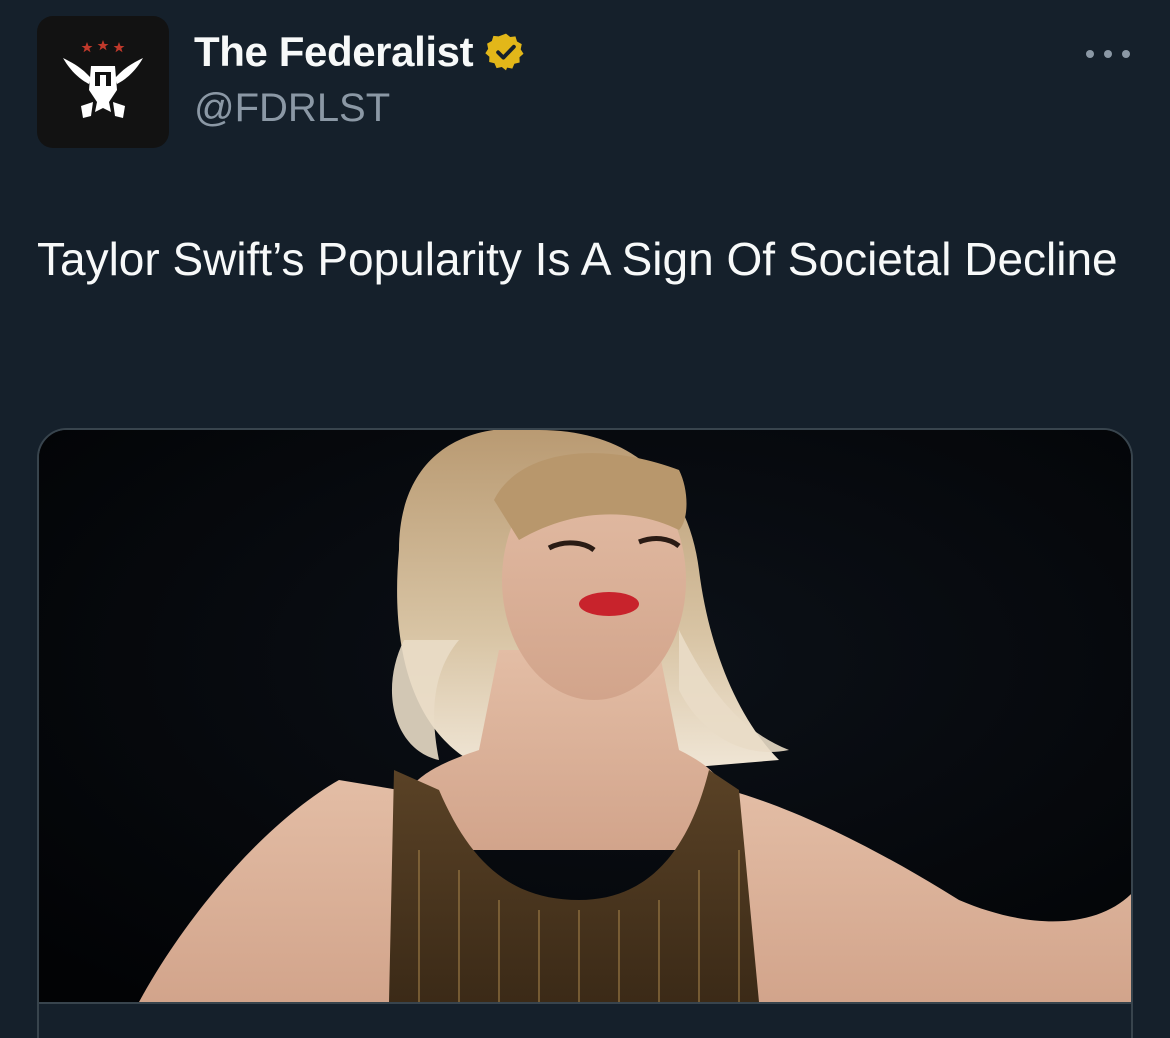 This screenshot has height=1038, width=1170. Describe the element at coordinates (334, 51) in the screenshot. I see `author-name-label: The Federalist` at that location.